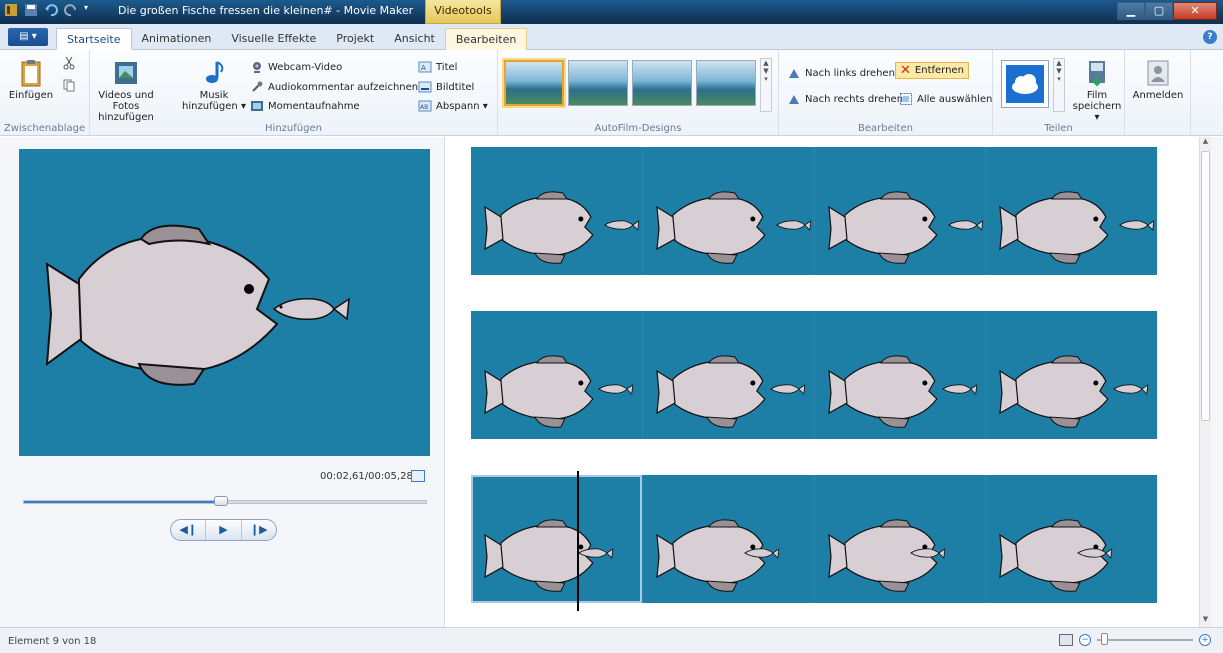 The image size is (1223, 653). I want to click on tab-animationen: Animationen, so click(177, 39).